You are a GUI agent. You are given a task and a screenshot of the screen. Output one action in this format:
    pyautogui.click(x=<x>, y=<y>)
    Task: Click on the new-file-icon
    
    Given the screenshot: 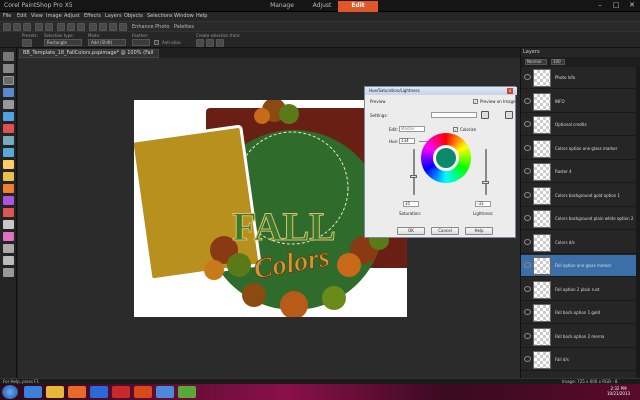 What is the action you would take?
    pyautogui.click(x=7, y=27)
    